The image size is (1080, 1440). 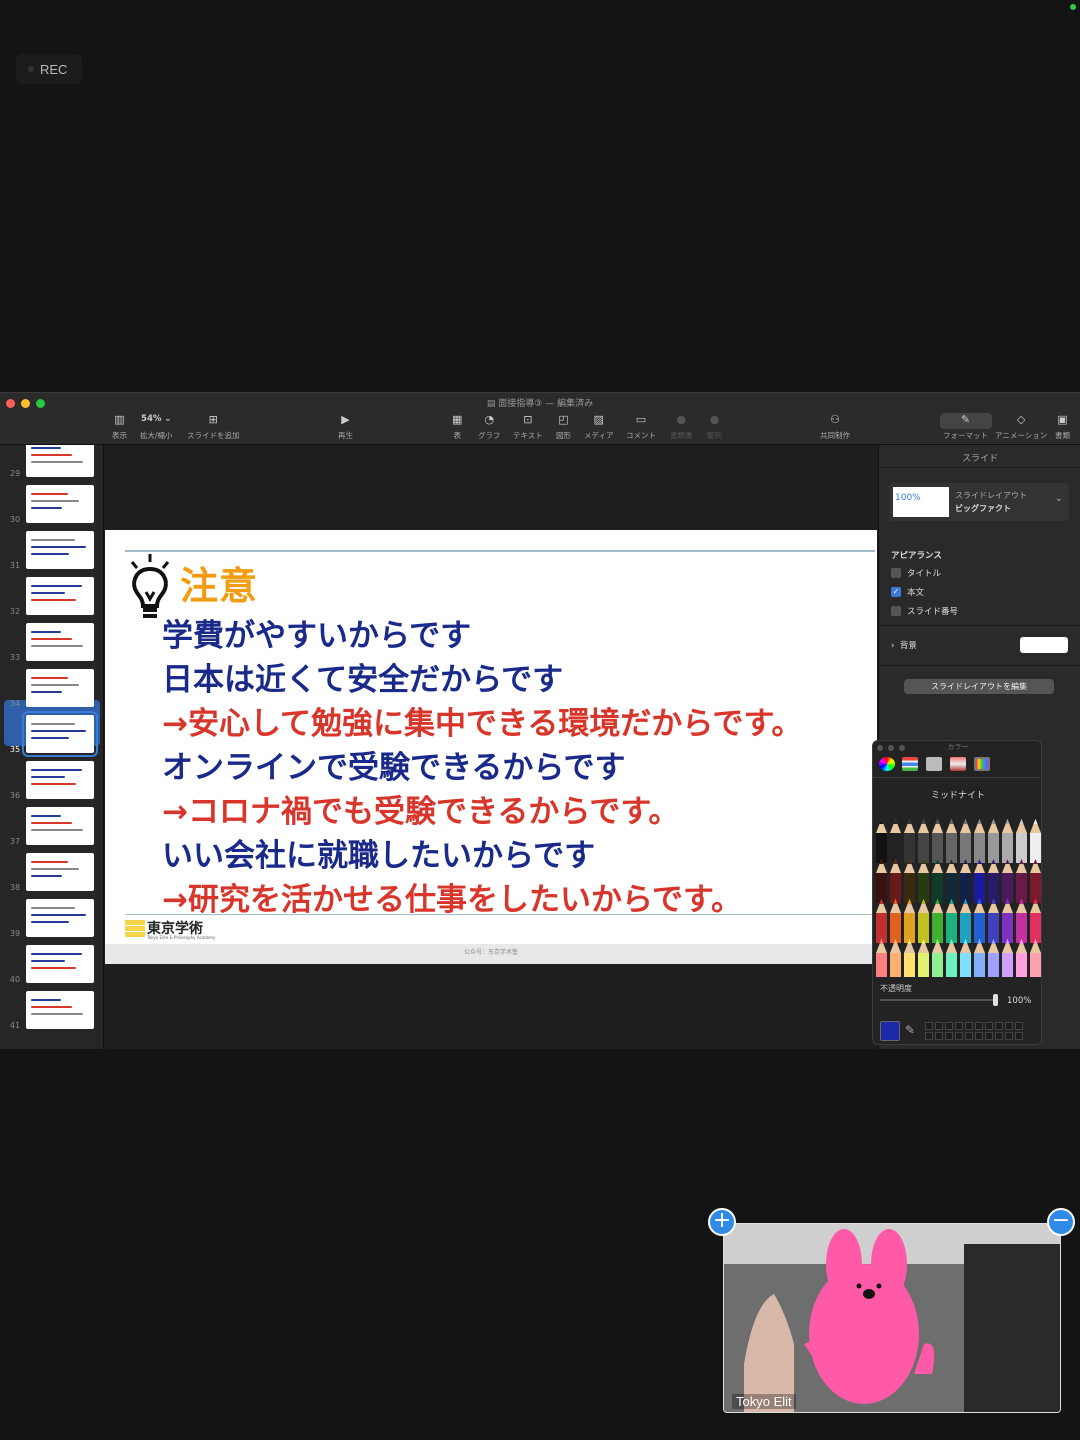 I want to click on color-sliders-icon, so click(x=910, y=764).